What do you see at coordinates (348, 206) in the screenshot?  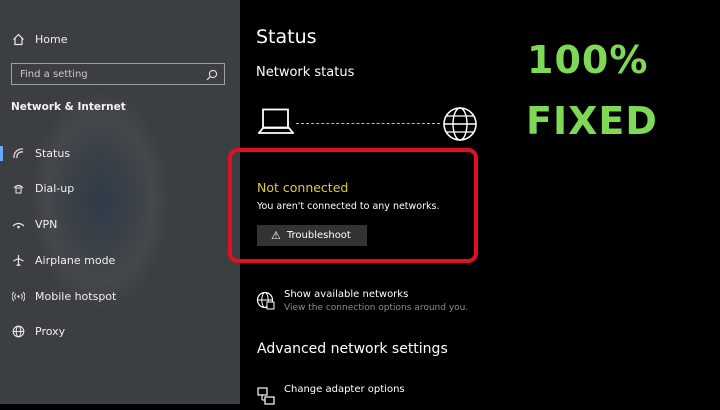 I see `connection-status-message: You aren't connected to any networks.` at bounding box center [348, 206].